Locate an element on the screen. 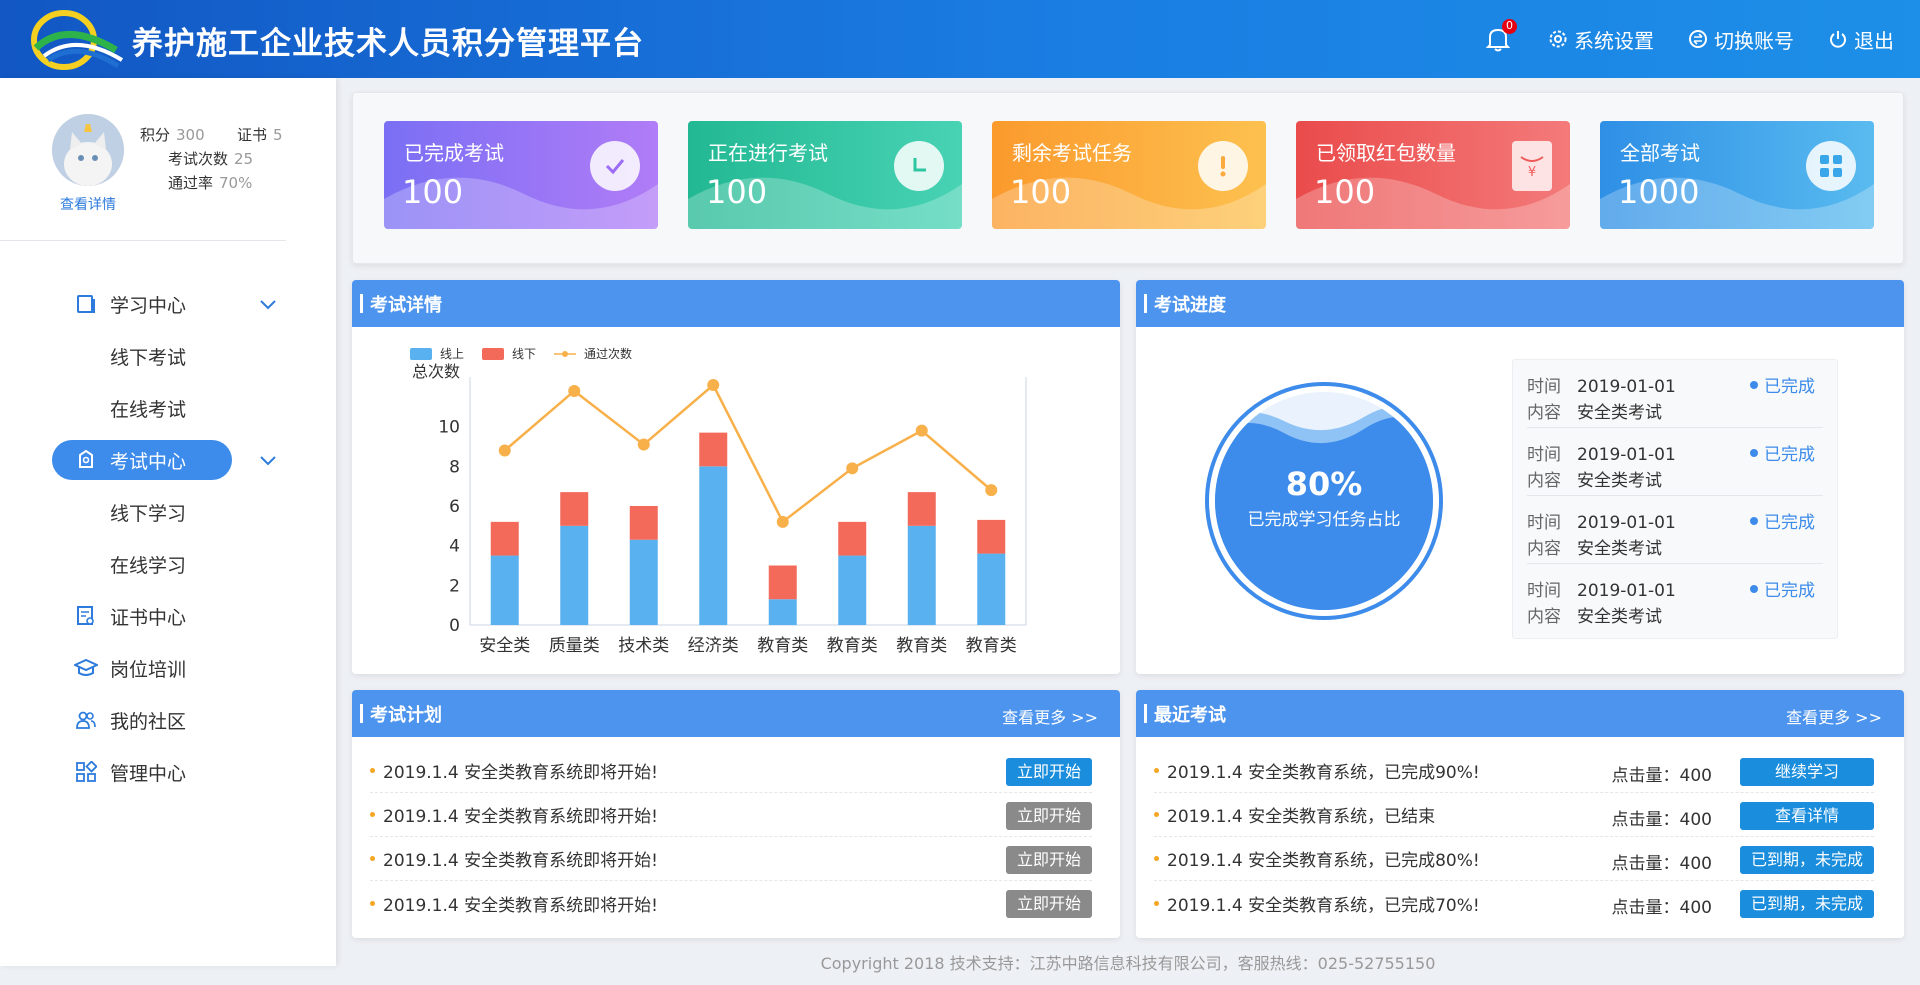 This screenshot has height=985, width=1920. switch-account-label: 切换账号 is located at coordinates (1754, 40).